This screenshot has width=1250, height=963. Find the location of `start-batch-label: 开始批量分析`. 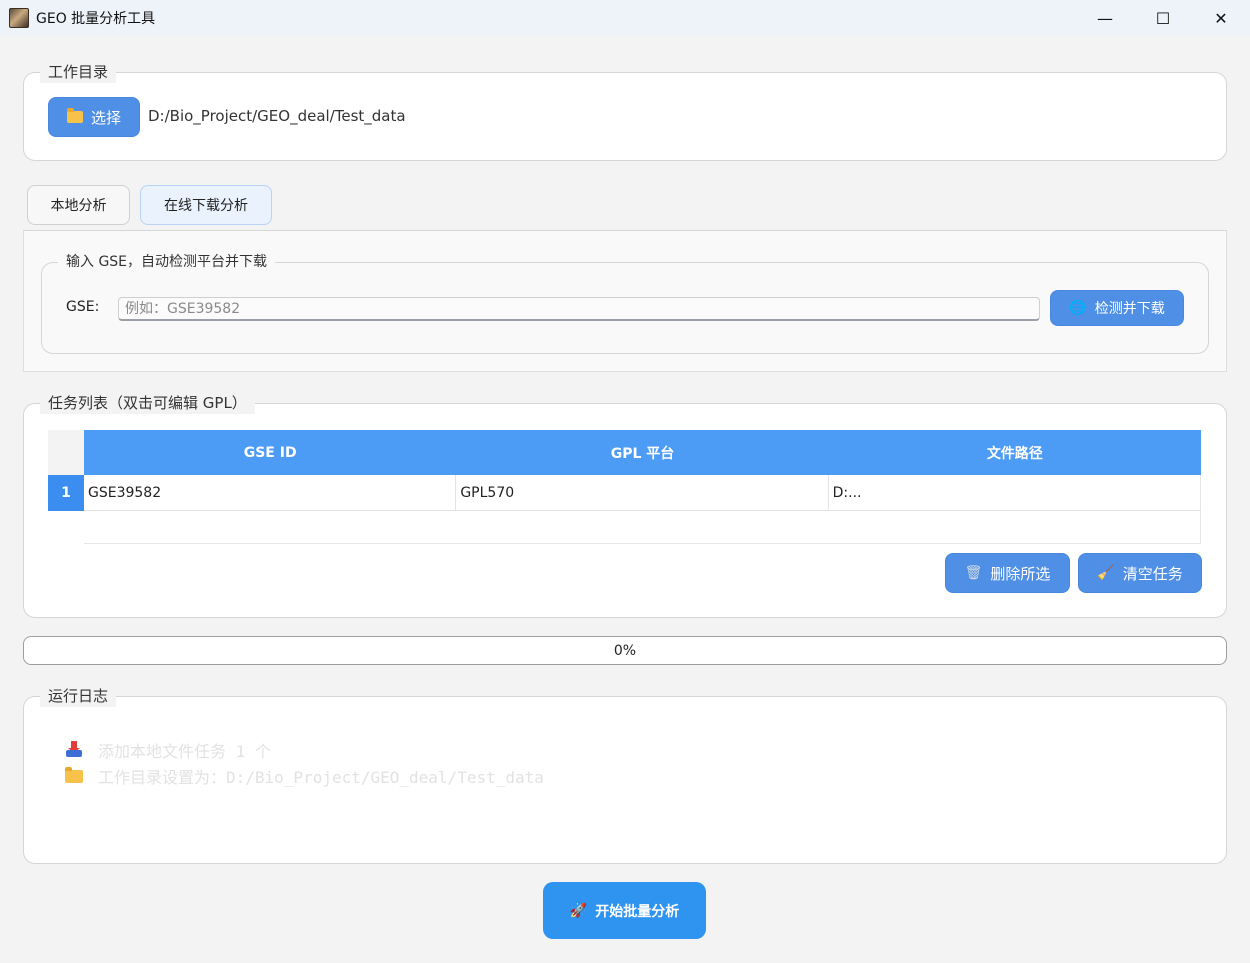

start-batch-label: 开始批量分析 is located at coordinates (637, 911).